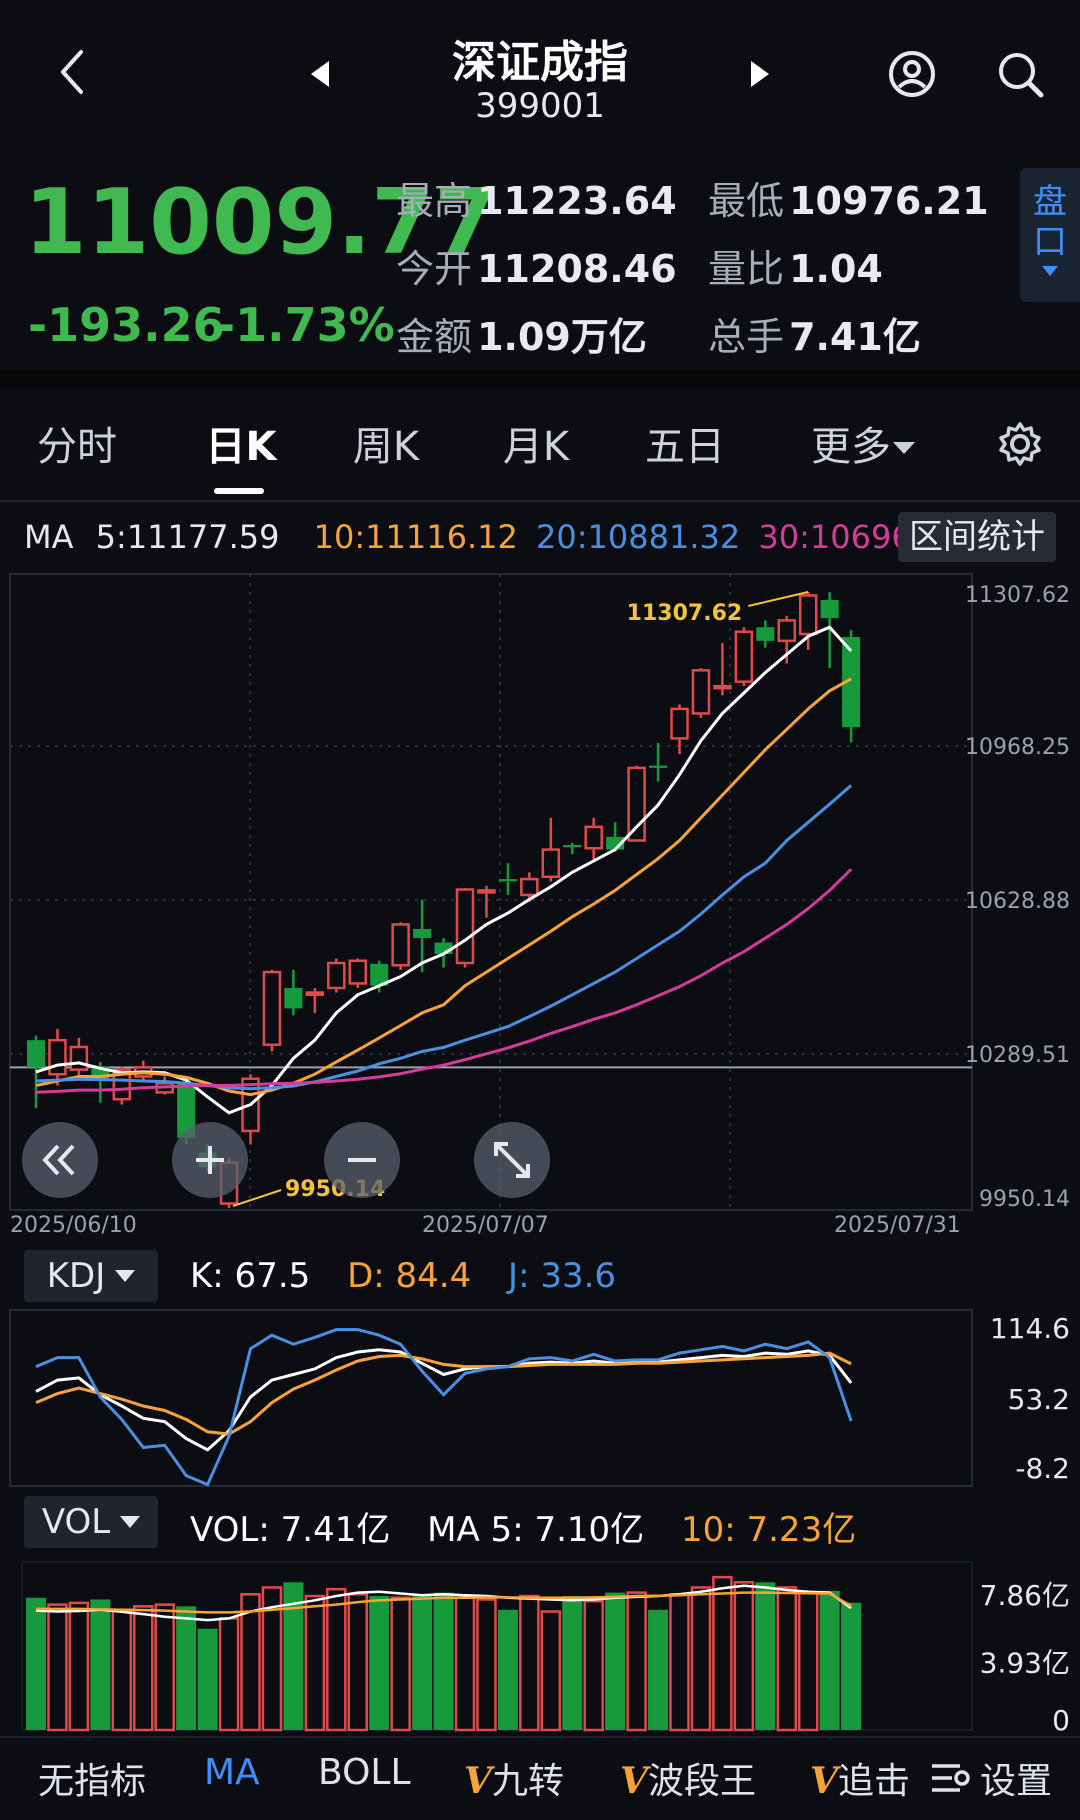 This screenshot has width=1080, height=1820. I want to click on price-axis-label: 10628.88, so click(1017, 901).